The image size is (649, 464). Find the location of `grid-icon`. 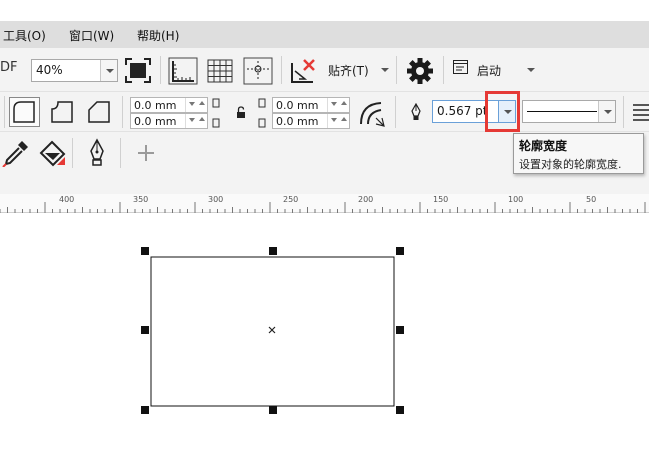

grid-icon is located at coordinates (220, 71).